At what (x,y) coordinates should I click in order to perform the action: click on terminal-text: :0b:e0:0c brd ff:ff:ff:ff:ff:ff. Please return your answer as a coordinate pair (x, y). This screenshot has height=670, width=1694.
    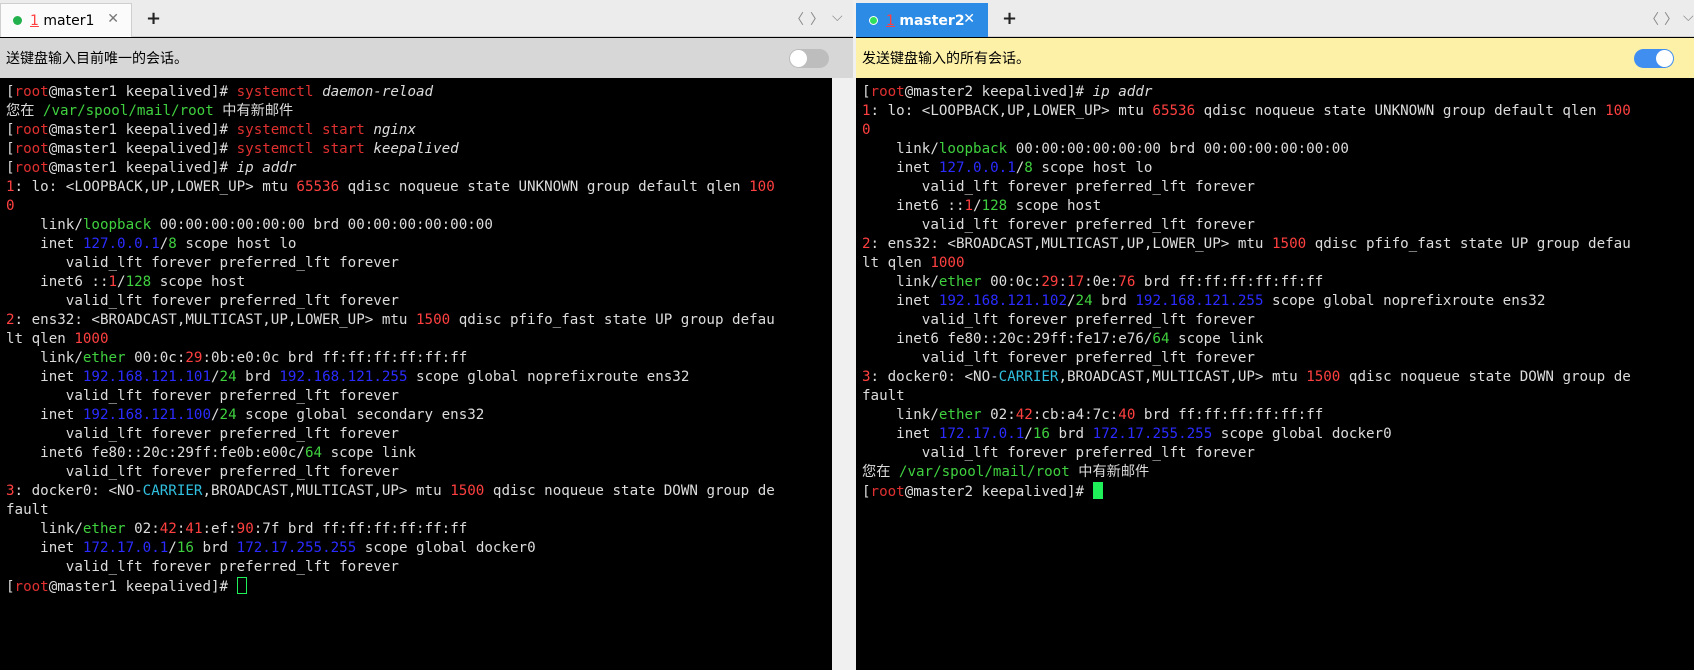
    Looking at the image, I should click on (335, 358).